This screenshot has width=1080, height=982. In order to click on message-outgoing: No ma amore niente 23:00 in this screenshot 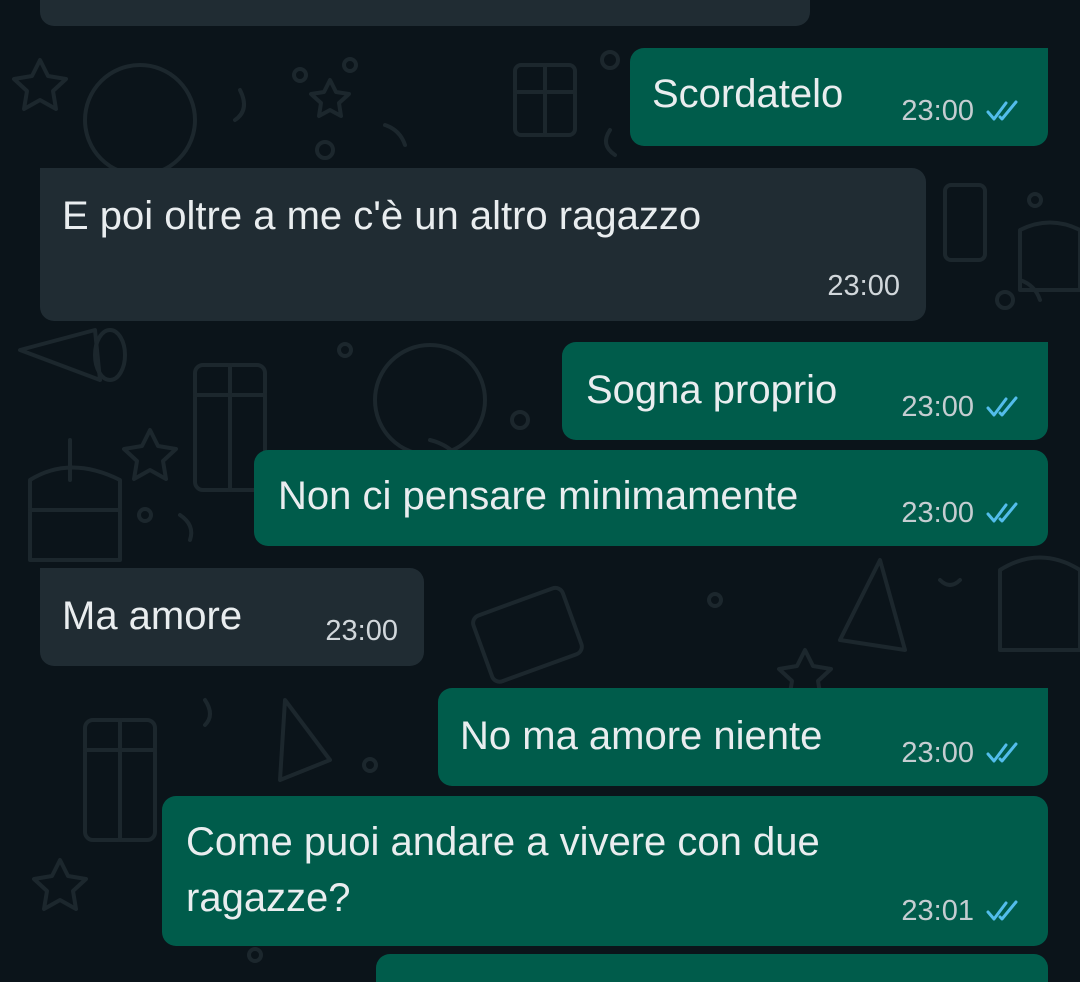, I will do `click(743, 737)`.